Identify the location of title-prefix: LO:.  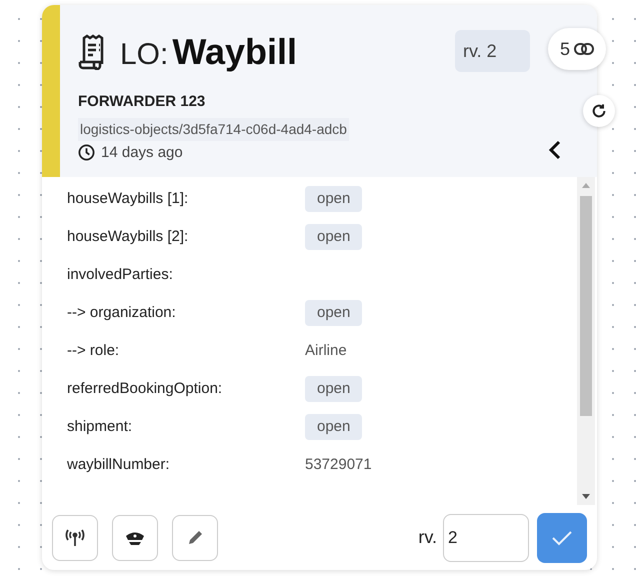
(144, 55).